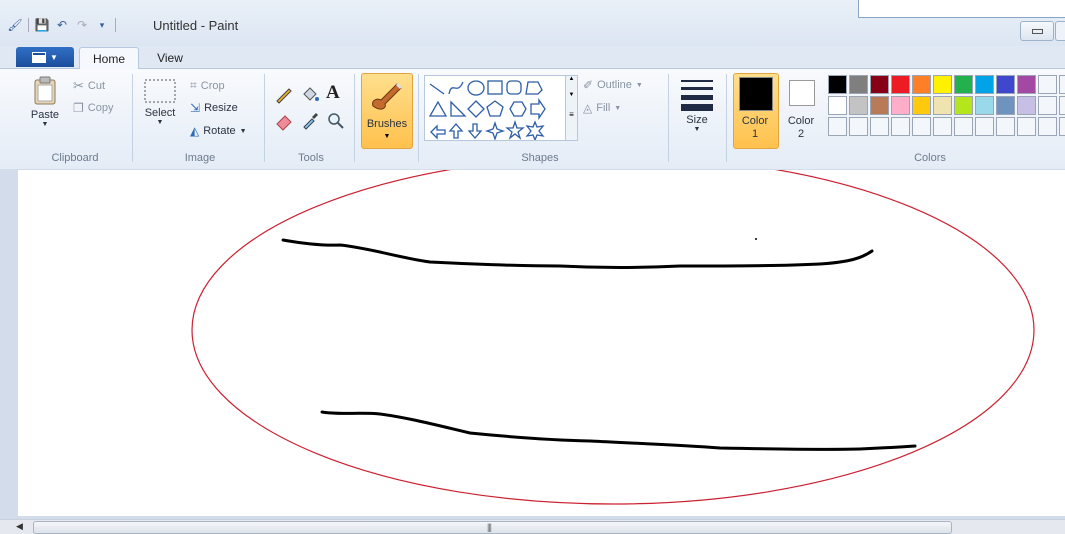  I want to click on color2-label: Color 2, so click(801, 128).